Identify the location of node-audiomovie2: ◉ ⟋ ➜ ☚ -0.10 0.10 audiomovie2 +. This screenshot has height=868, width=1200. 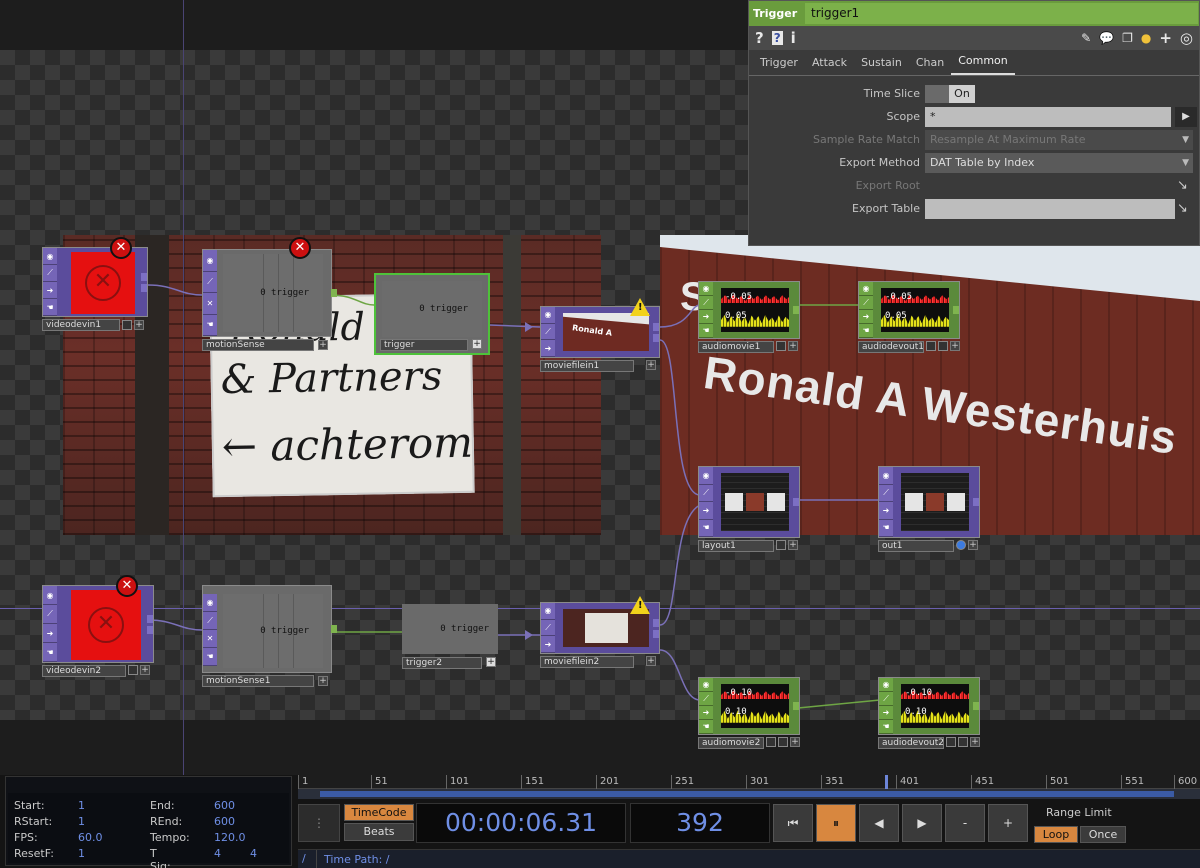
(749, 713).